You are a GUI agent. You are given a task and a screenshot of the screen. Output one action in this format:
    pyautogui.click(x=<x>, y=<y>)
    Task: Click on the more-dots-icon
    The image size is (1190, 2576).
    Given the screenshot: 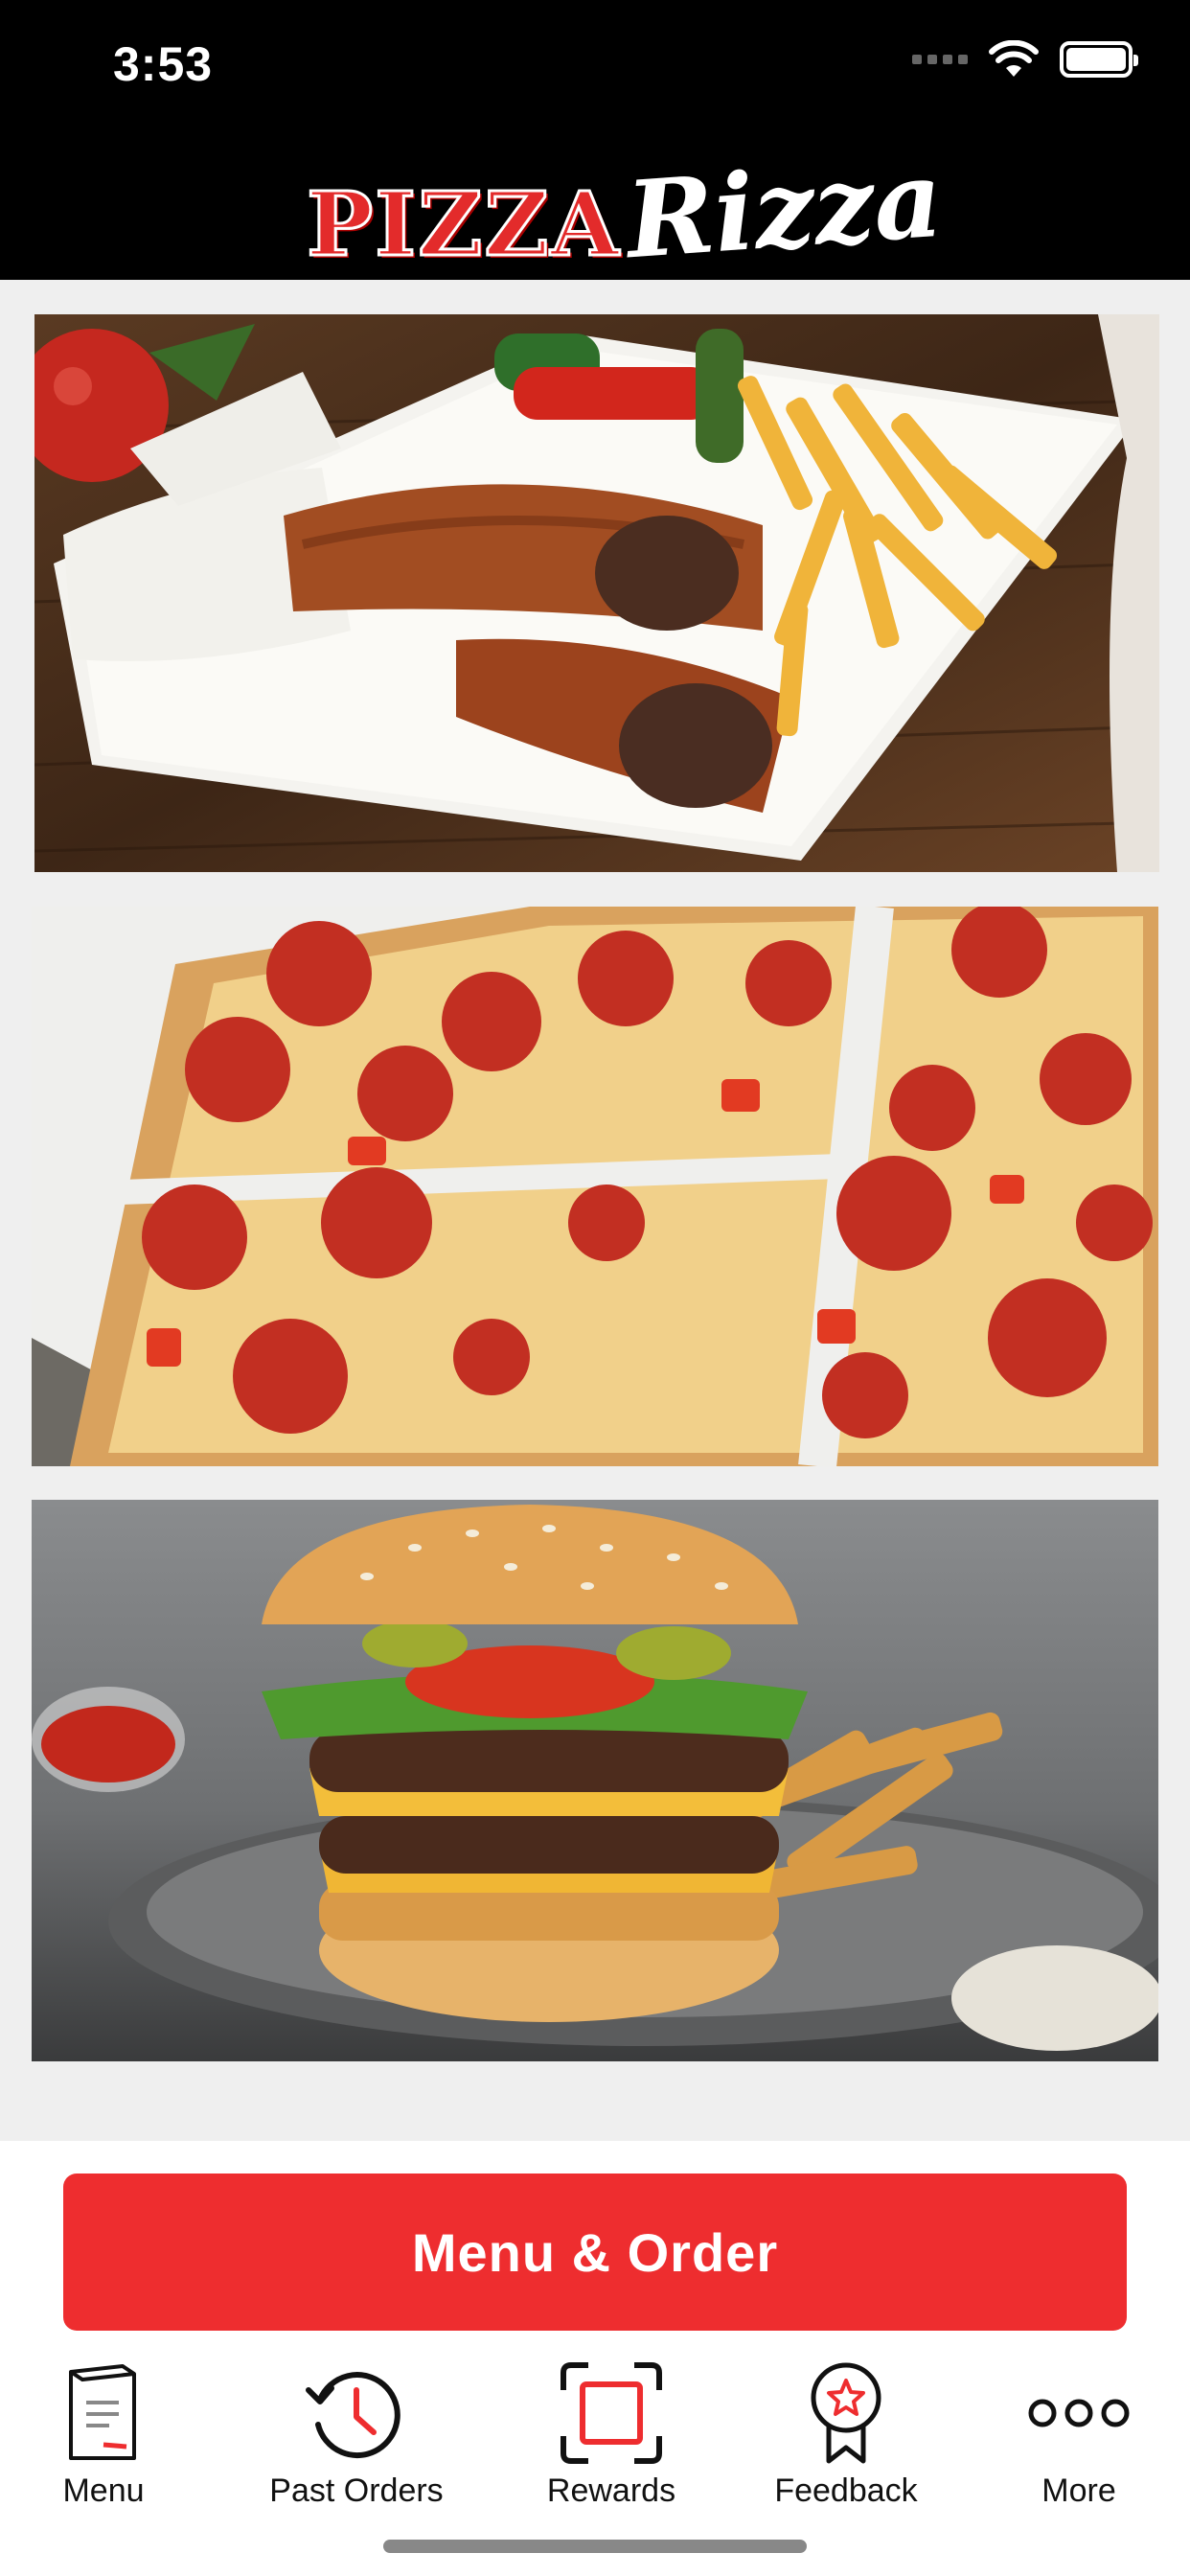 What is the action you would take?
    pyautogui.click(x=1079, y=2413)
    